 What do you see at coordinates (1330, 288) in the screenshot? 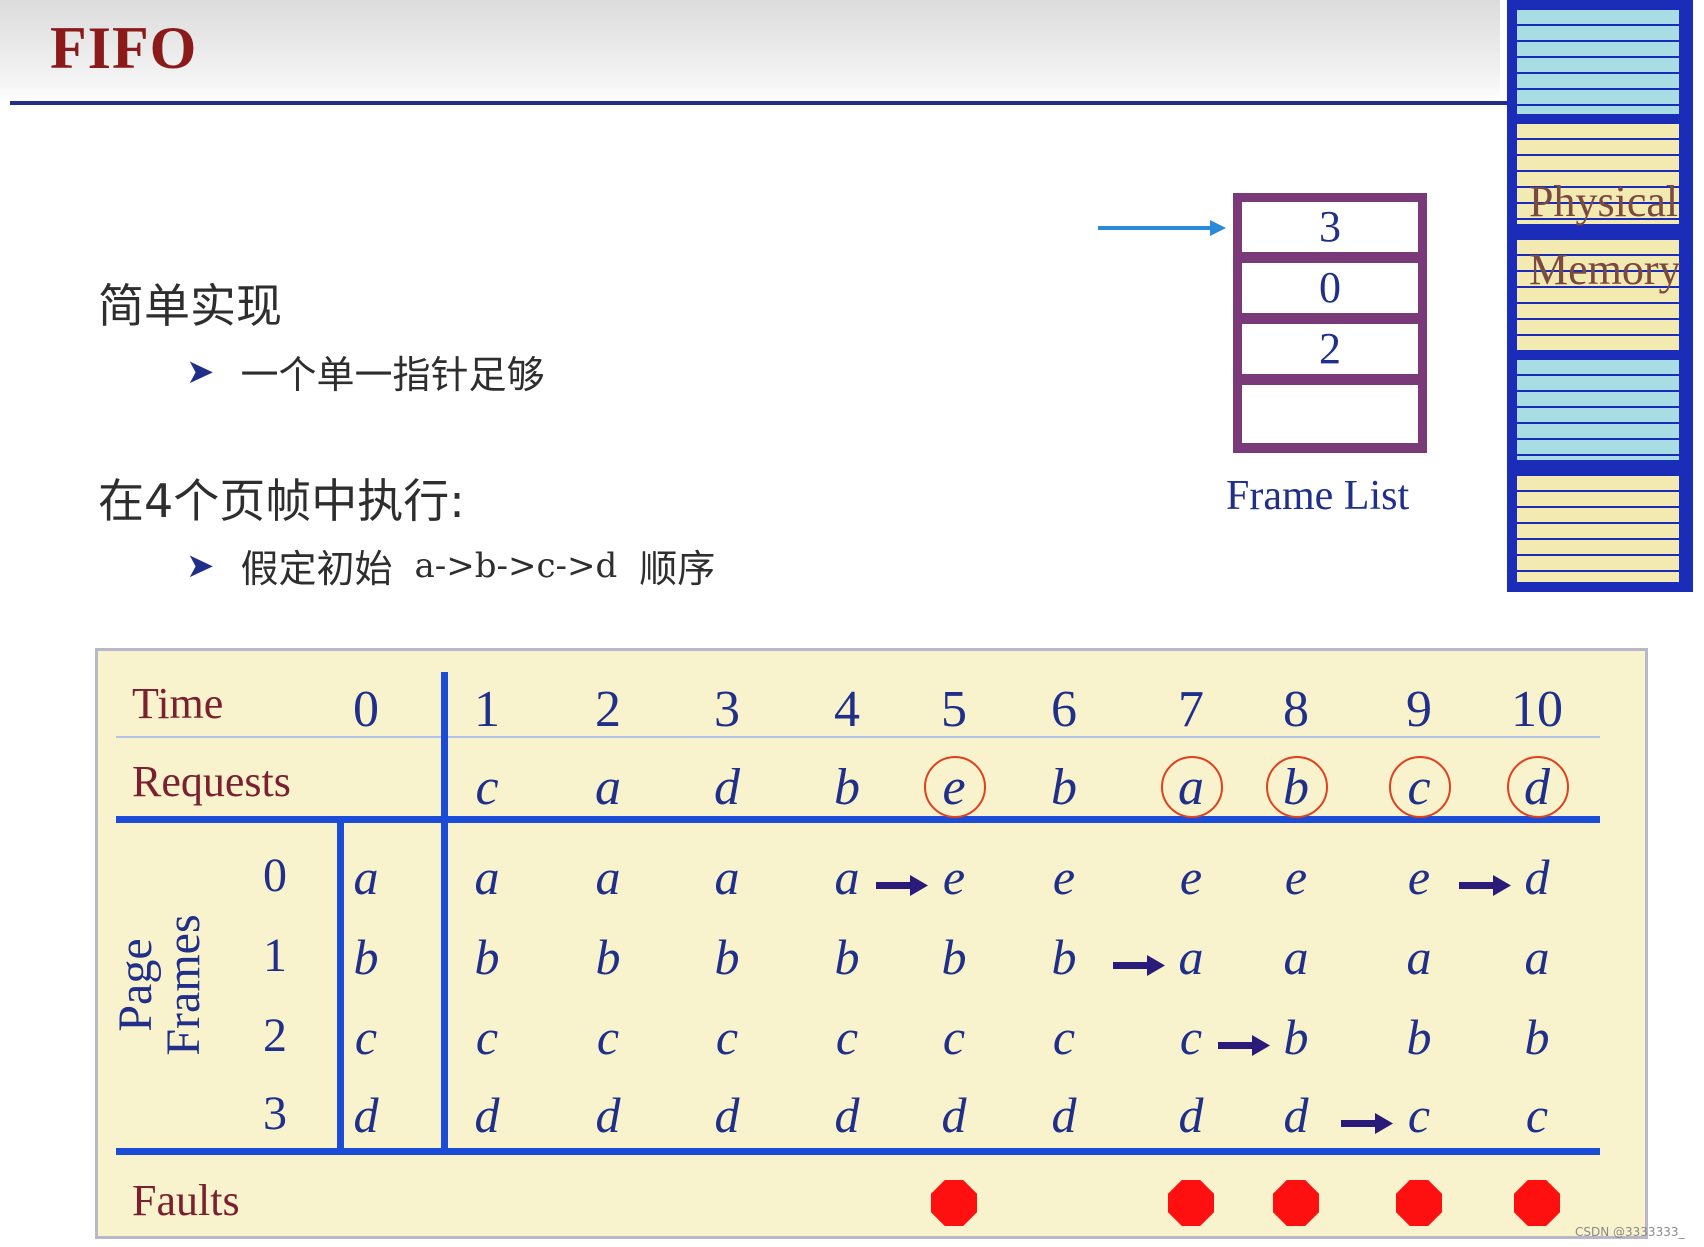
I see `frame-list-cell: 0` at bounding box center [1330, 288].